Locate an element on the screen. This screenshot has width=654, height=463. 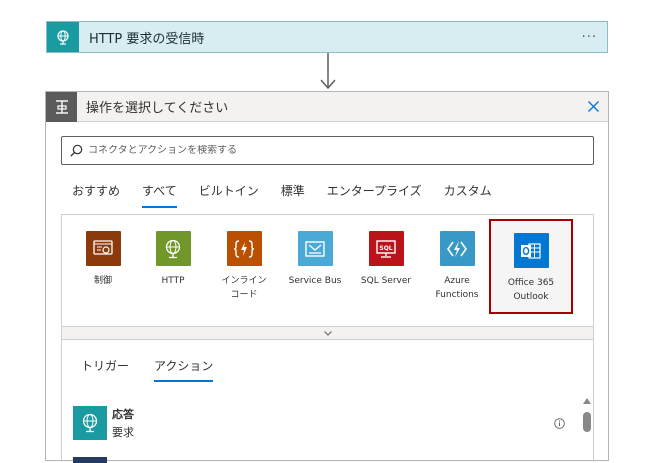
tab-standard: 標準 is located at coordinates (293, 194).